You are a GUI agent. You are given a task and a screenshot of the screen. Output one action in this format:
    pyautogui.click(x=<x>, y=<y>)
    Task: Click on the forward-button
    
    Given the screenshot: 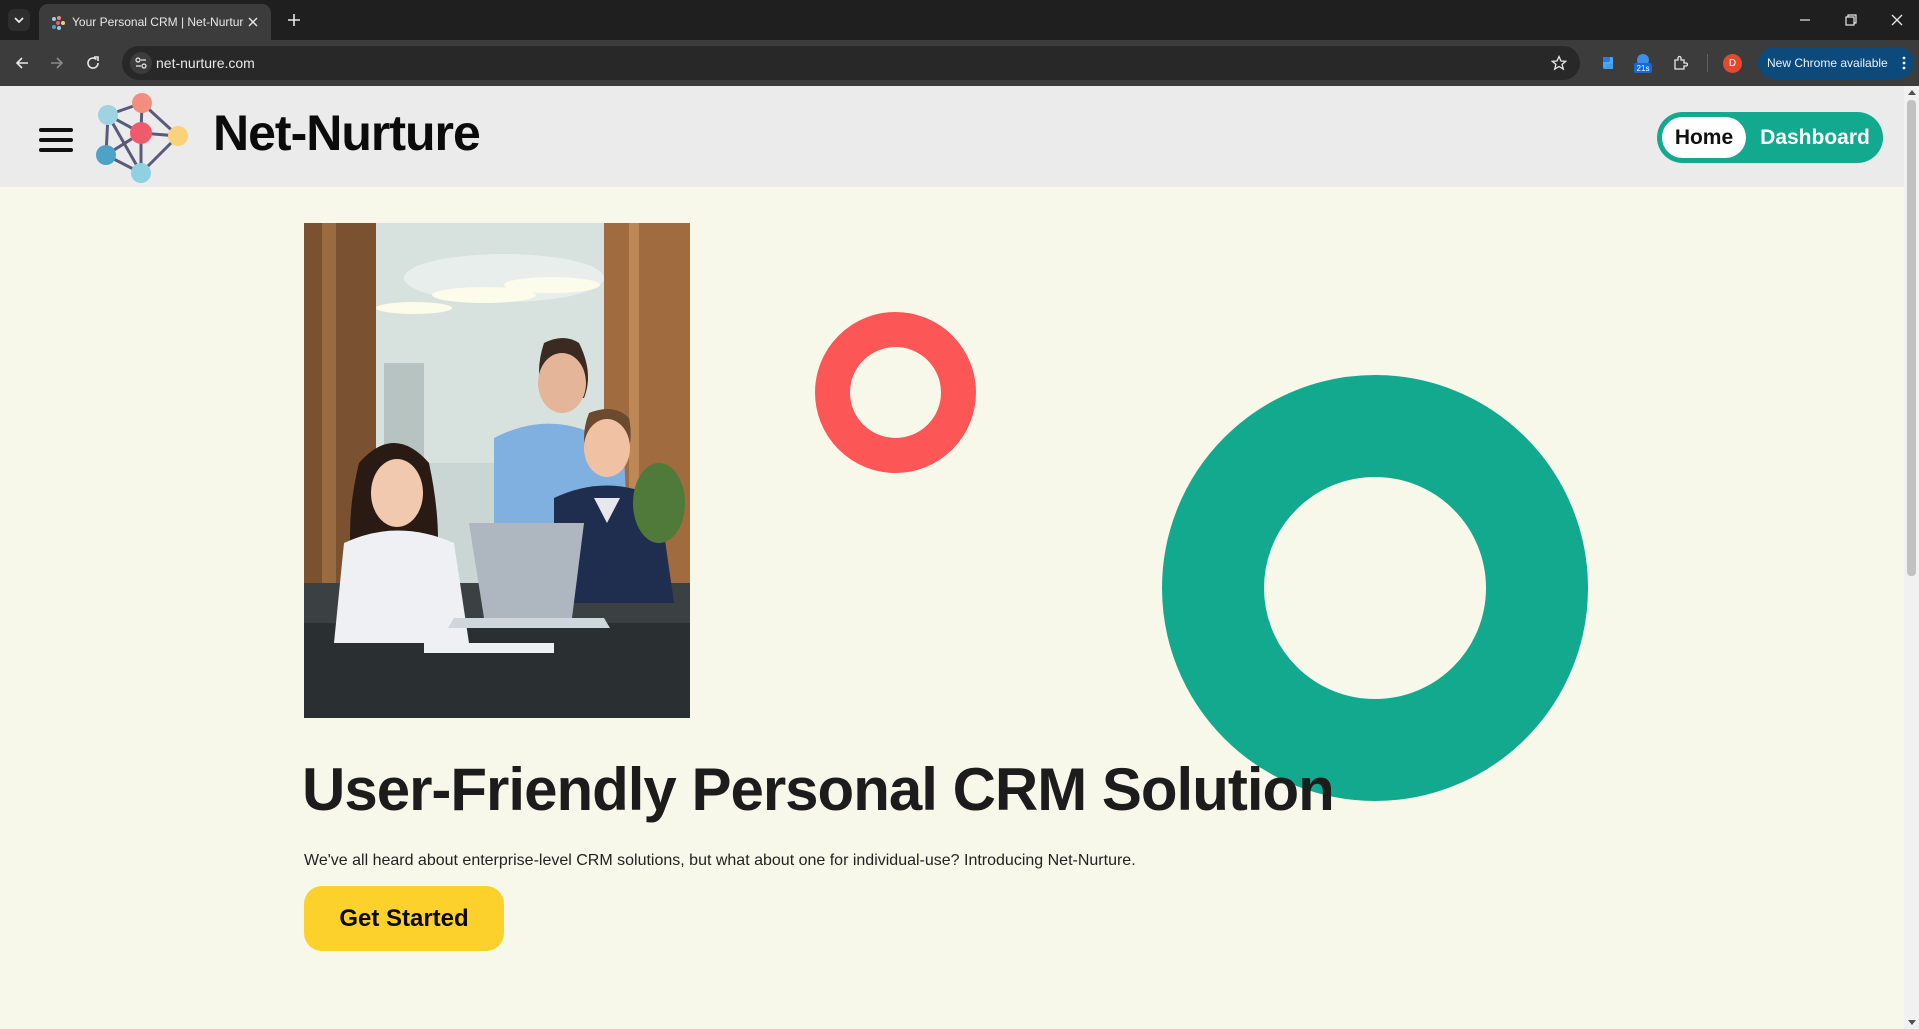 What is the action you would take?
    pyautogui.click(x=57, y=63)
    